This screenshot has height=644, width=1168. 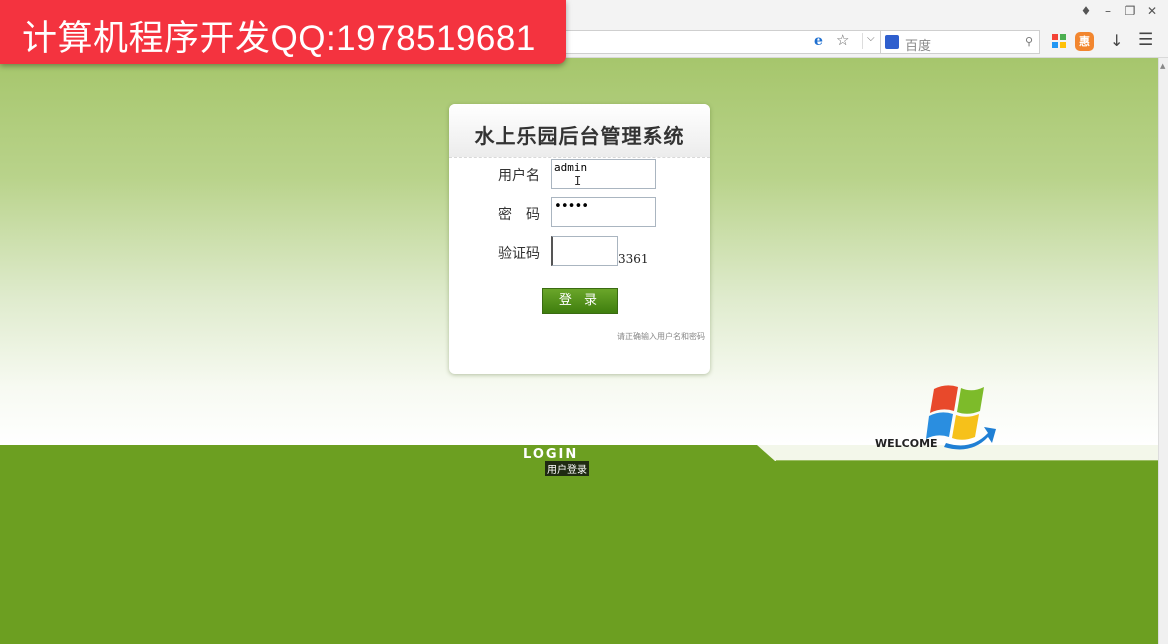 I want to click on watermark-banner: 计算机程序开发QQ:1978519681, so click(x=283, y=32).